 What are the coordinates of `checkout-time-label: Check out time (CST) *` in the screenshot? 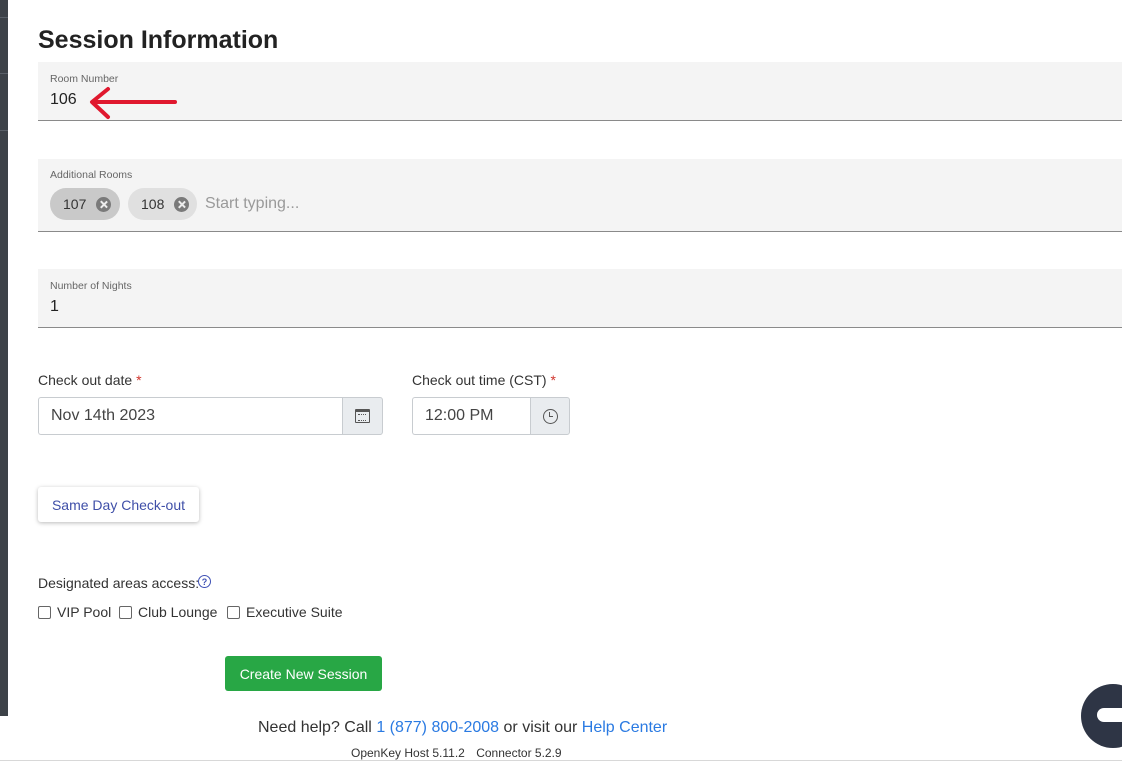 It's located at (484, 380).